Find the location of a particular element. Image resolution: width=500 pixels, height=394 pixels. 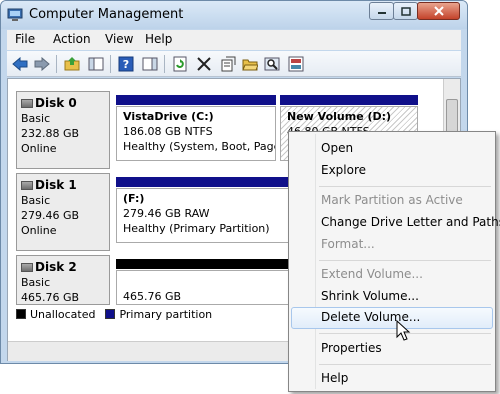

primary-partition-swatch is located at coordinates (110, 314).